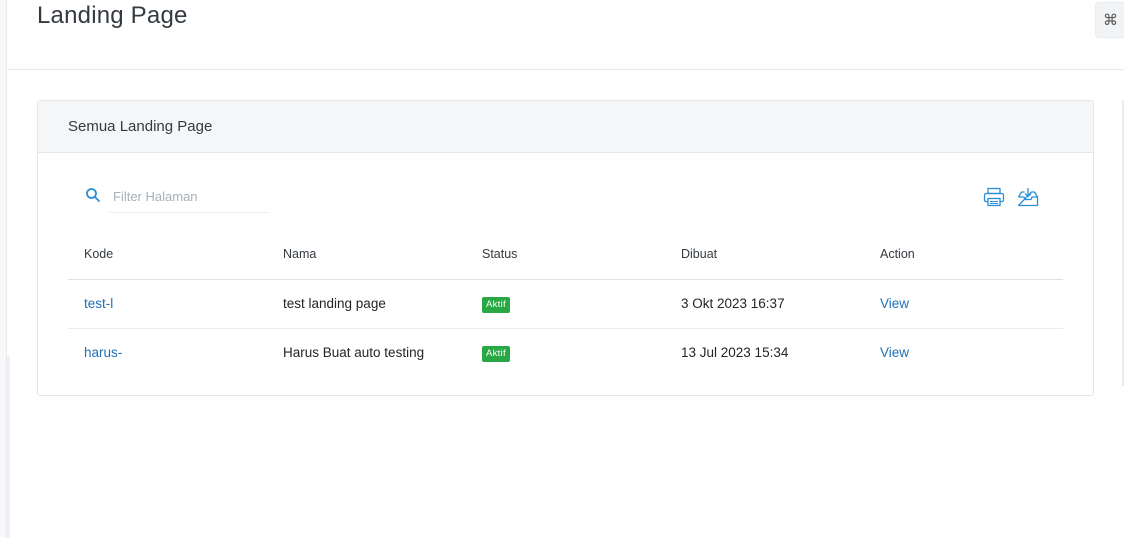  What do you see at coordinates (366, 254) in the screenshot?
I see `column-header-nama: Nama` at bounding box center [366, 254].